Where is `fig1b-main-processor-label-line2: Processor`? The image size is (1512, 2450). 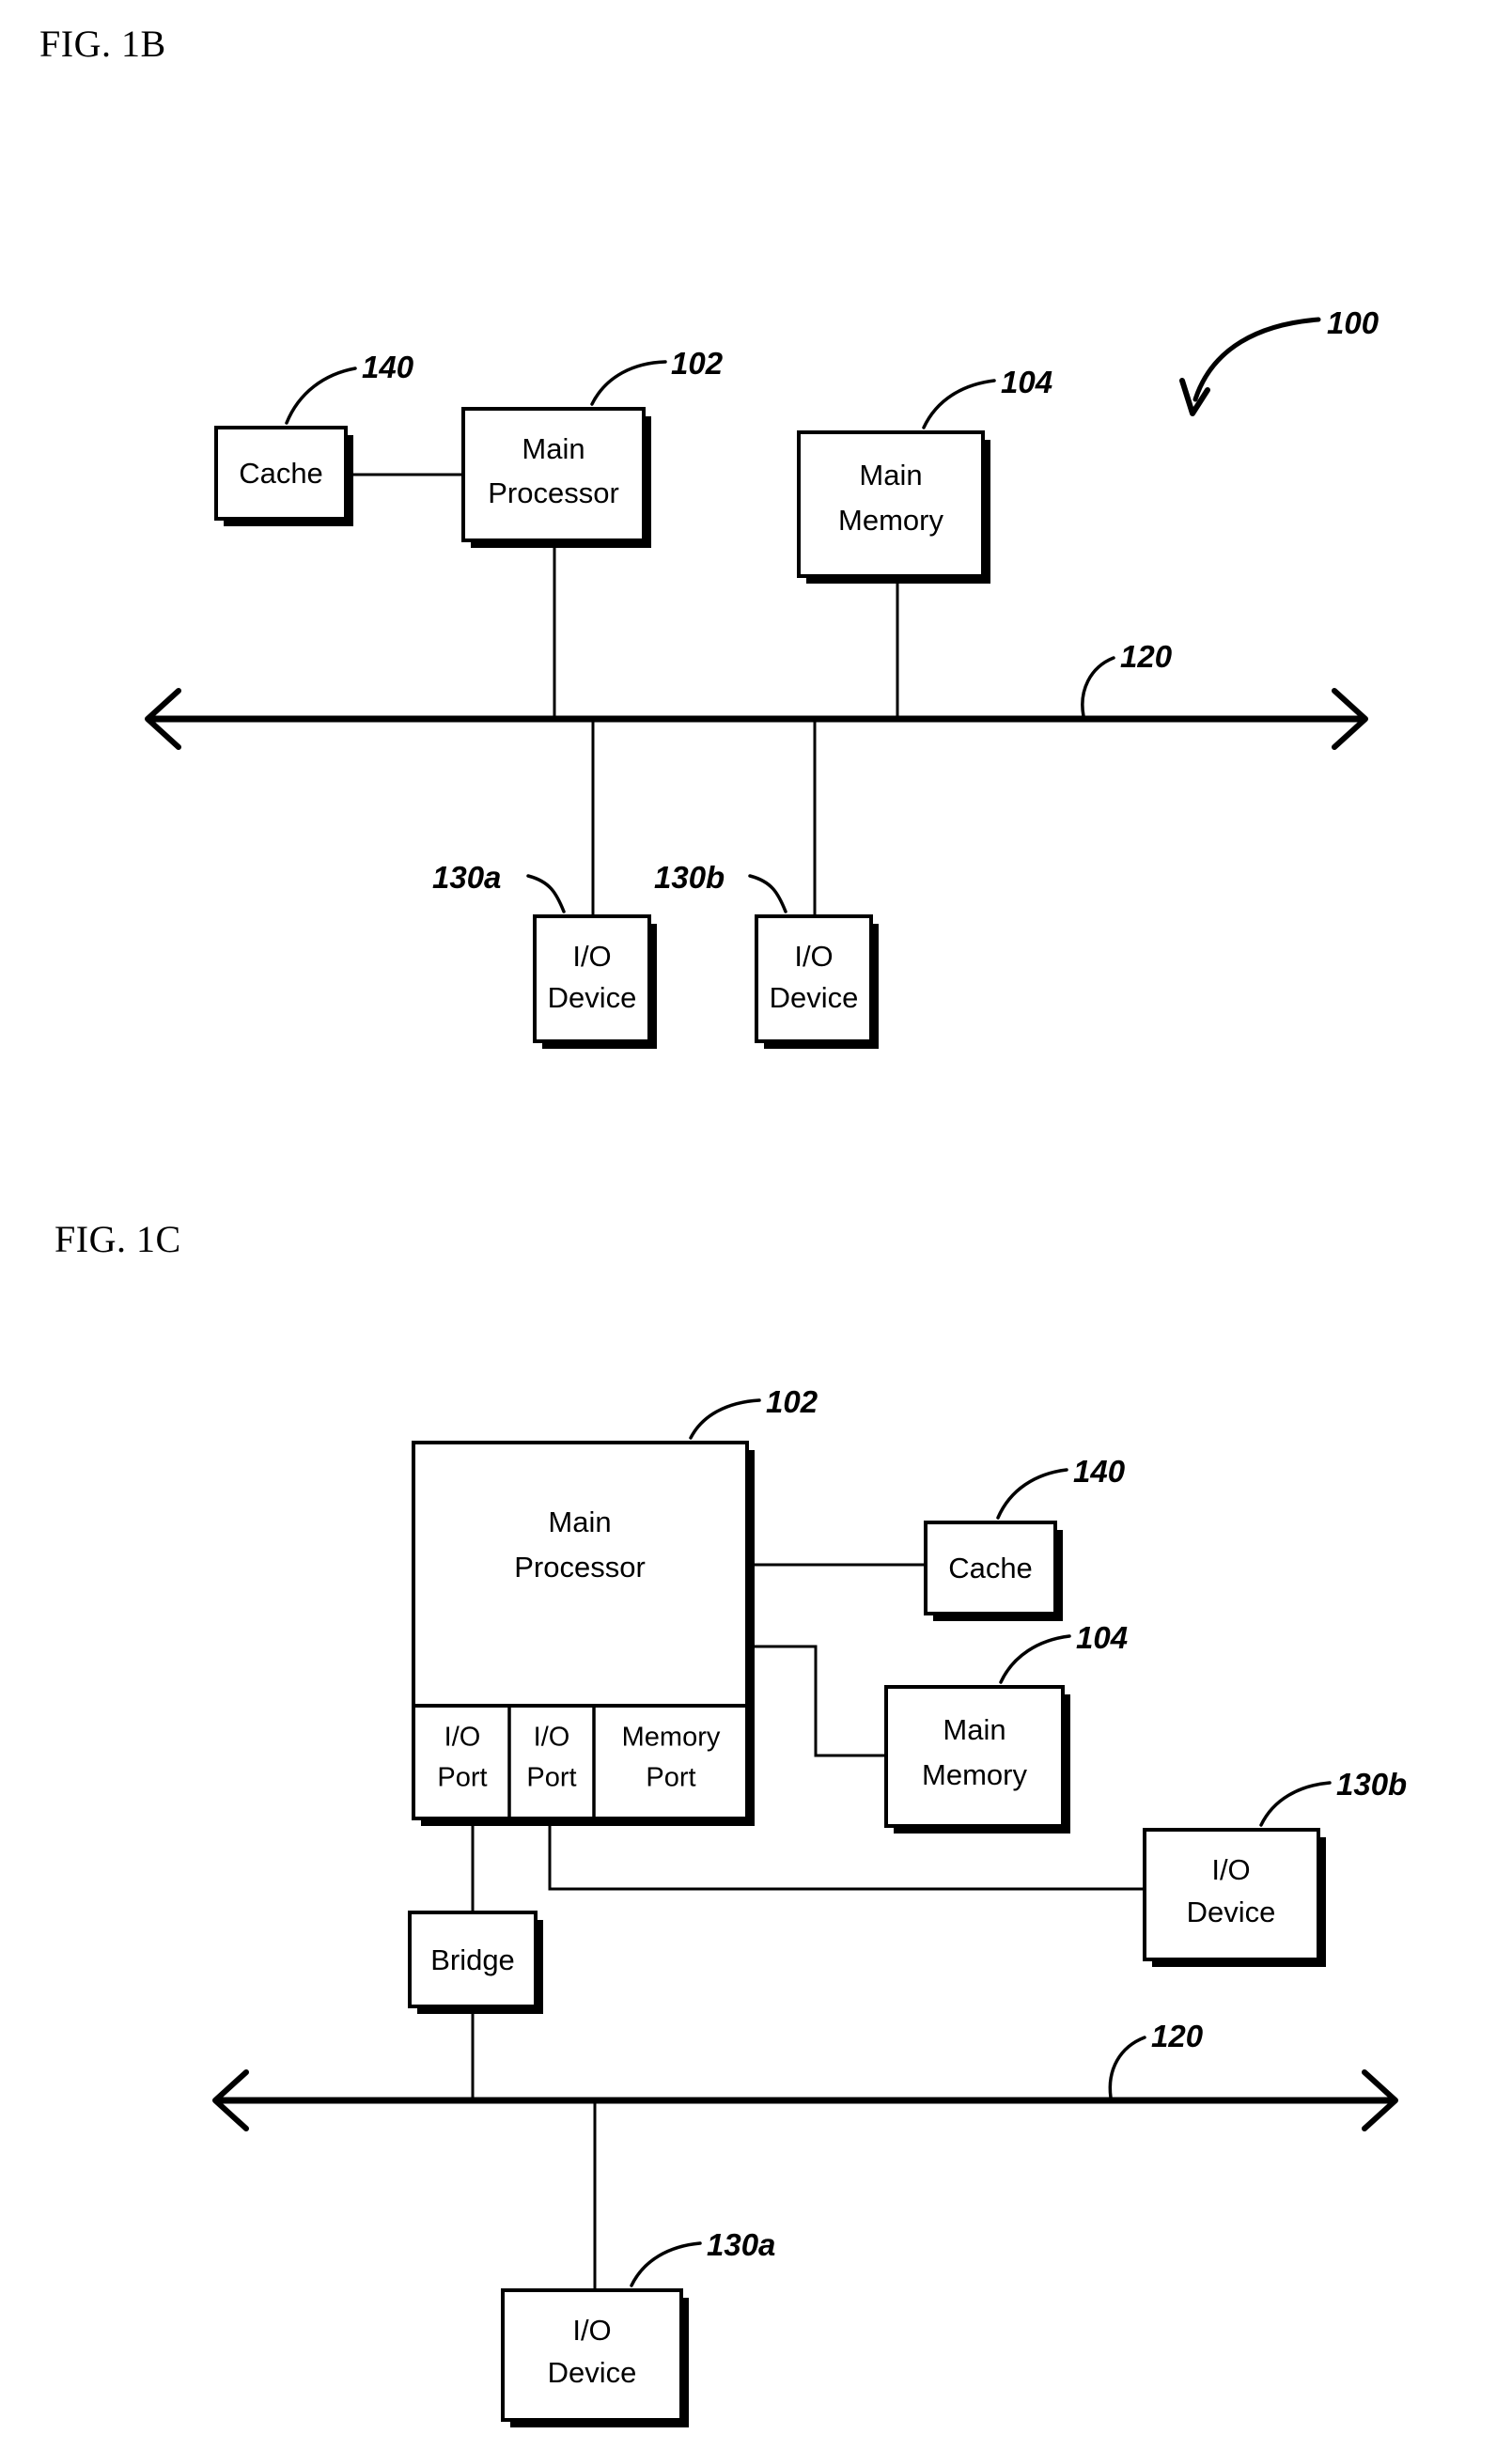 fig1b-main-processor-label-line2: Processor is located at coordinates (553, 493).